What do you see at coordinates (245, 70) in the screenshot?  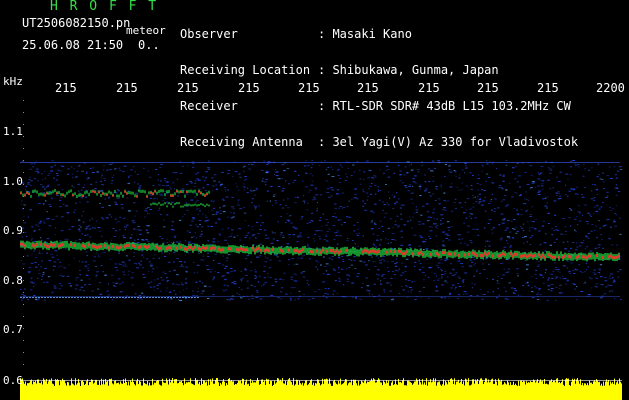 I see `info-label-location: Receiving Location` at bounding box center [245, 70].